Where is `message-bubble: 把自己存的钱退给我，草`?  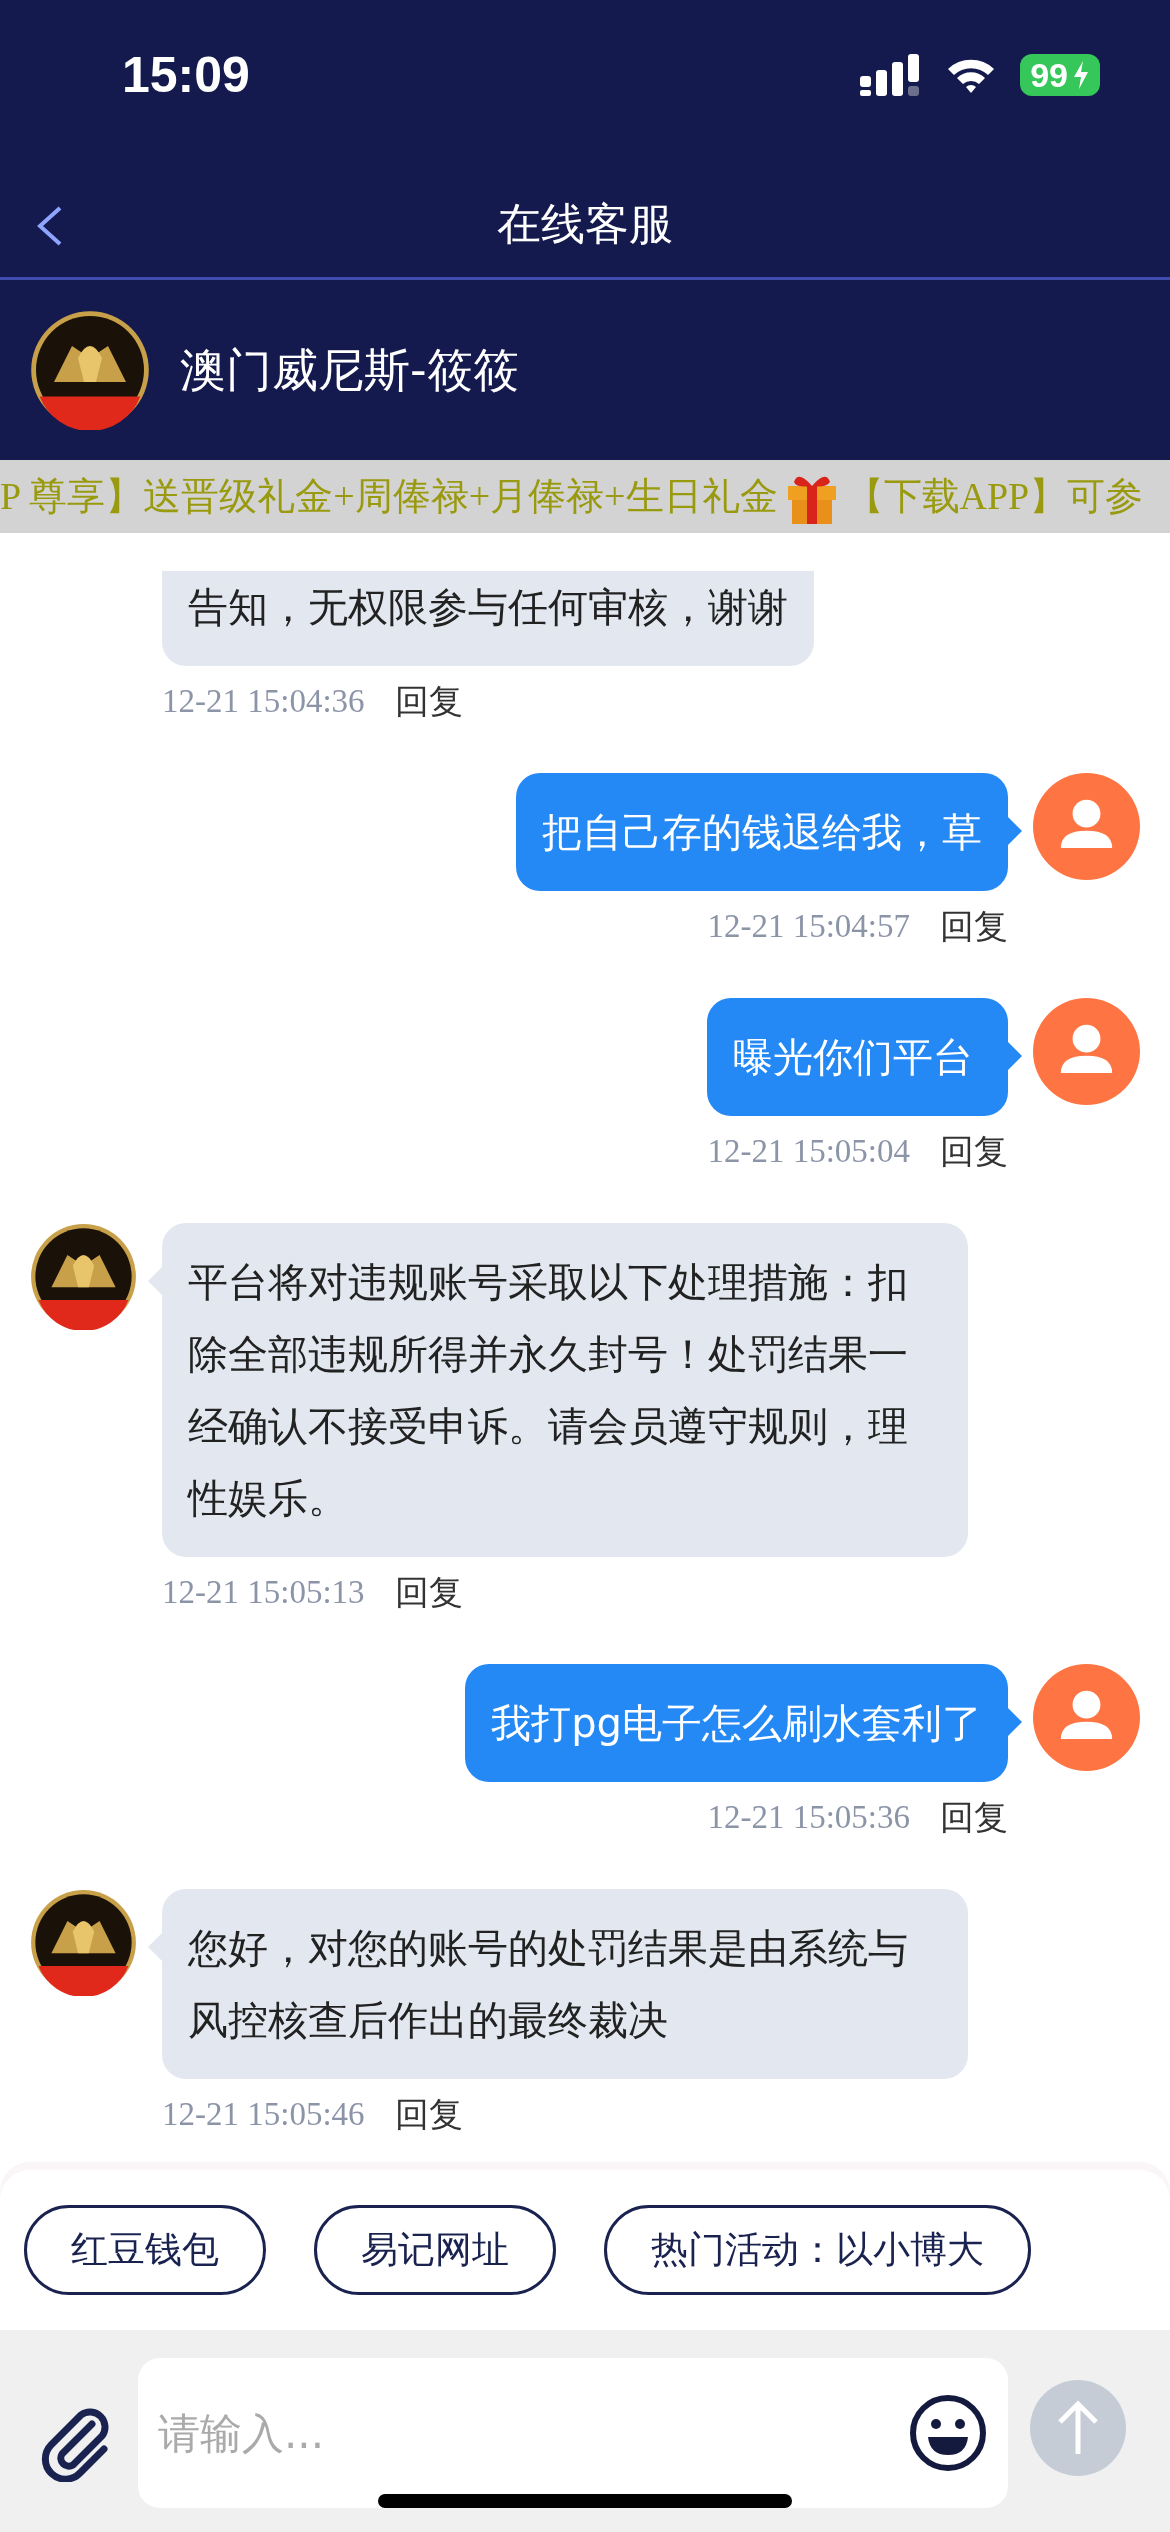 message-bubble: 把自己存的钱退给我，草 is located at coordinates (762, 832).